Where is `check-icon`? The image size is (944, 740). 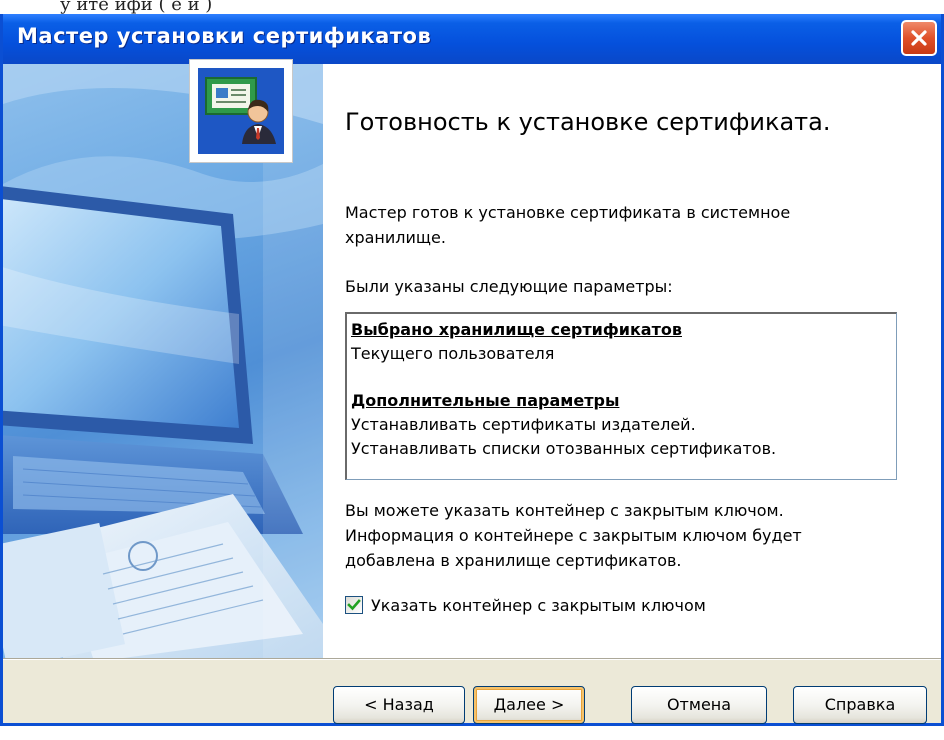 check-icon is located at coordinates (354, 605).